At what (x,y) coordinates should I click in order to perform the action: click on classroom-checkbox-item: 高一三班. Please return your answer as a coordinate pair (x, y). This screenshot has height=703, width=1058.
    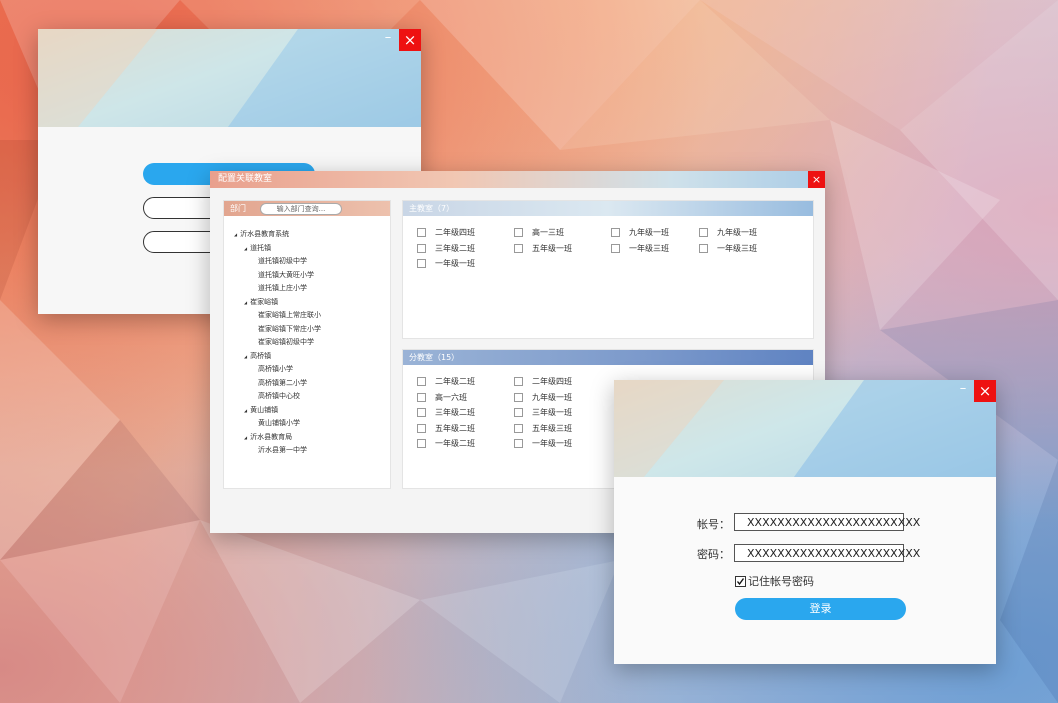
    Looking at the image, I should click on (539, 232).